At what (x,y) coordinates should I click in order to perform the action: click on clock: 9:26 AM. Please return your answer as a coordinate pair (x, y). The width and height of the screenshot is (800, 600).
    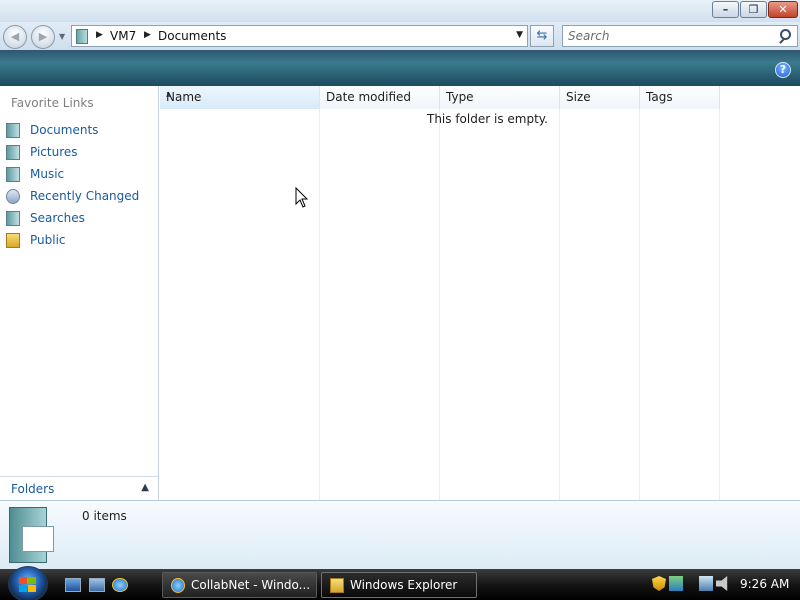
    Looking at the image, I should click on (764, 584).